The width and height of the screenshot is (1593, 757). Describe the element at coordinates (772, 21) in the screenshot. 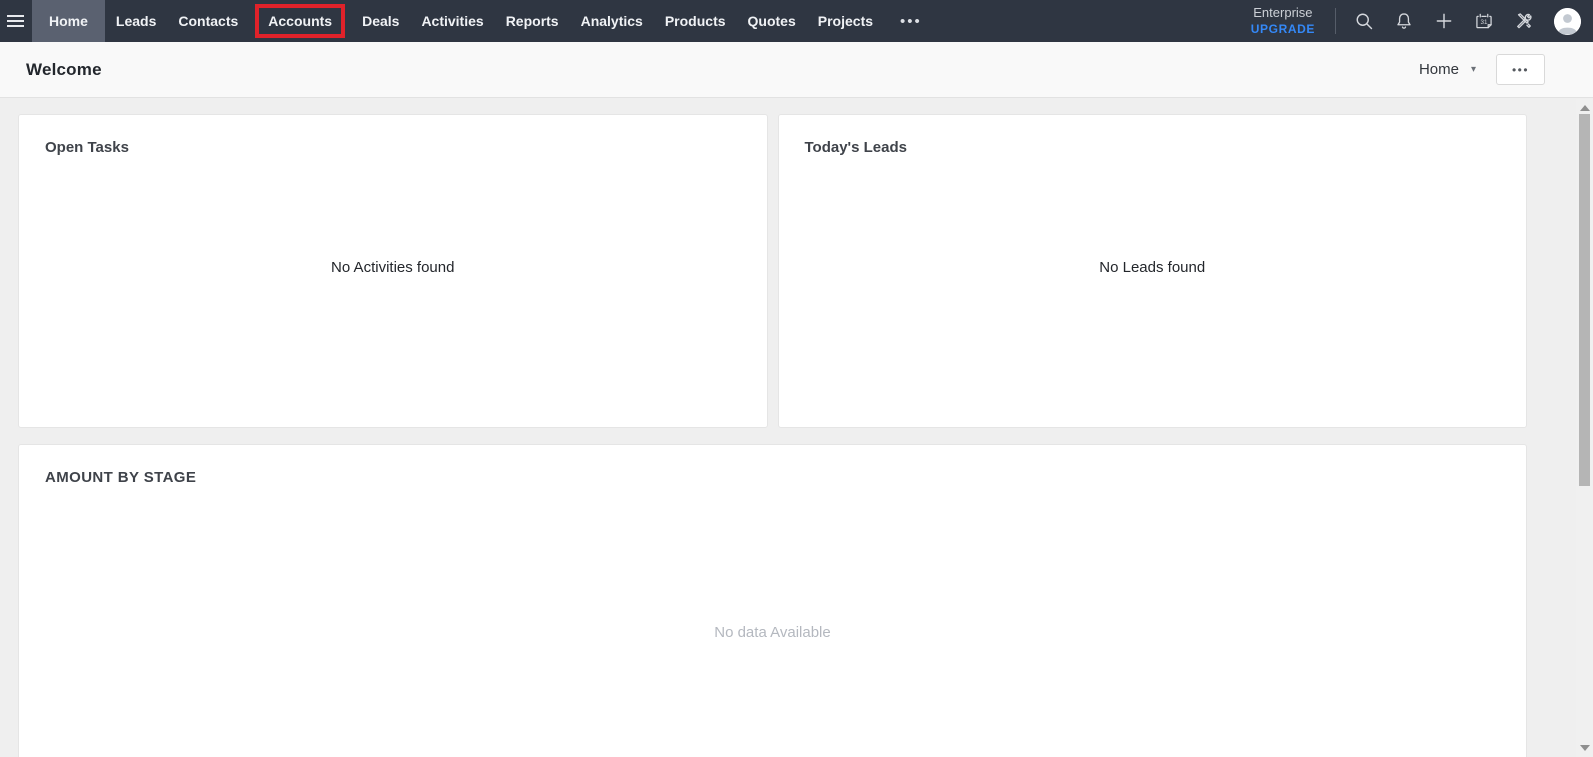

I see `tab-quotes: Quotes` at that location.